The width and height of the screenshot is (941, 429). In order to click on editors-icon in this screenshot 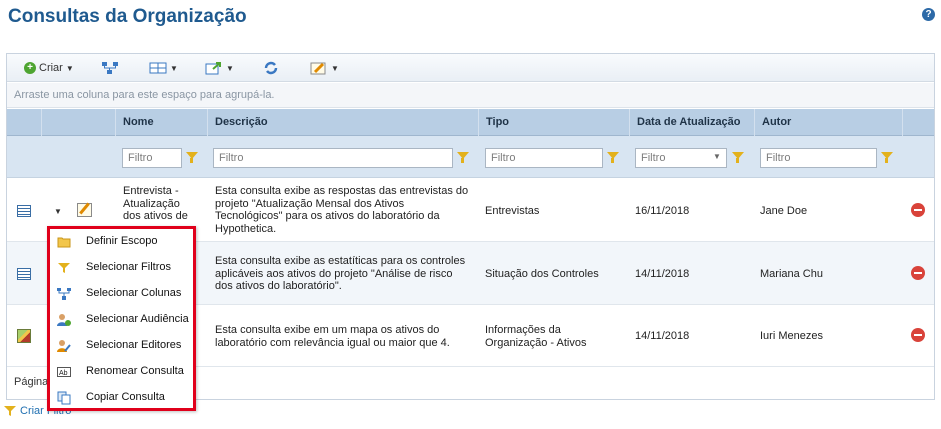, I will do `click(64, 346)`.